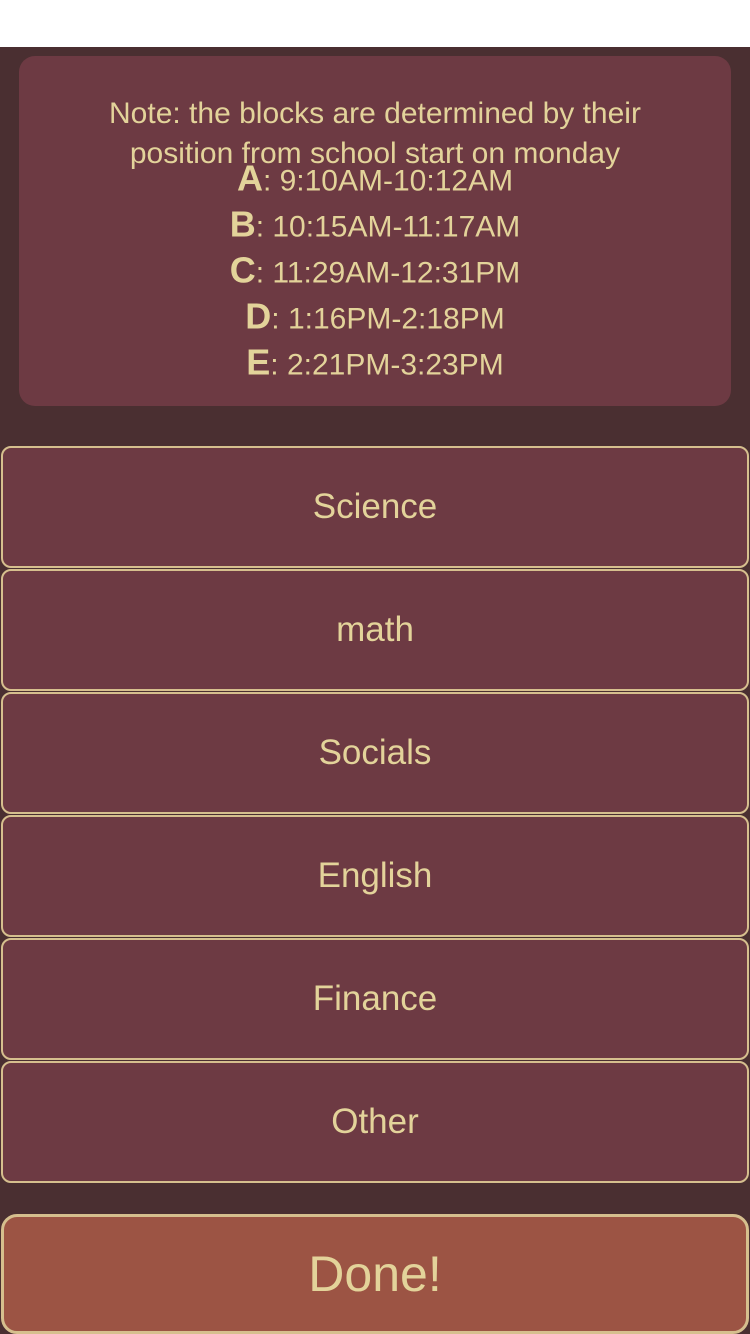 The image size is (750, 1334). What do you see at coordinates (258, 316) in the screenshot?
I see `block-letter: D` at bounding box center [258, 316].